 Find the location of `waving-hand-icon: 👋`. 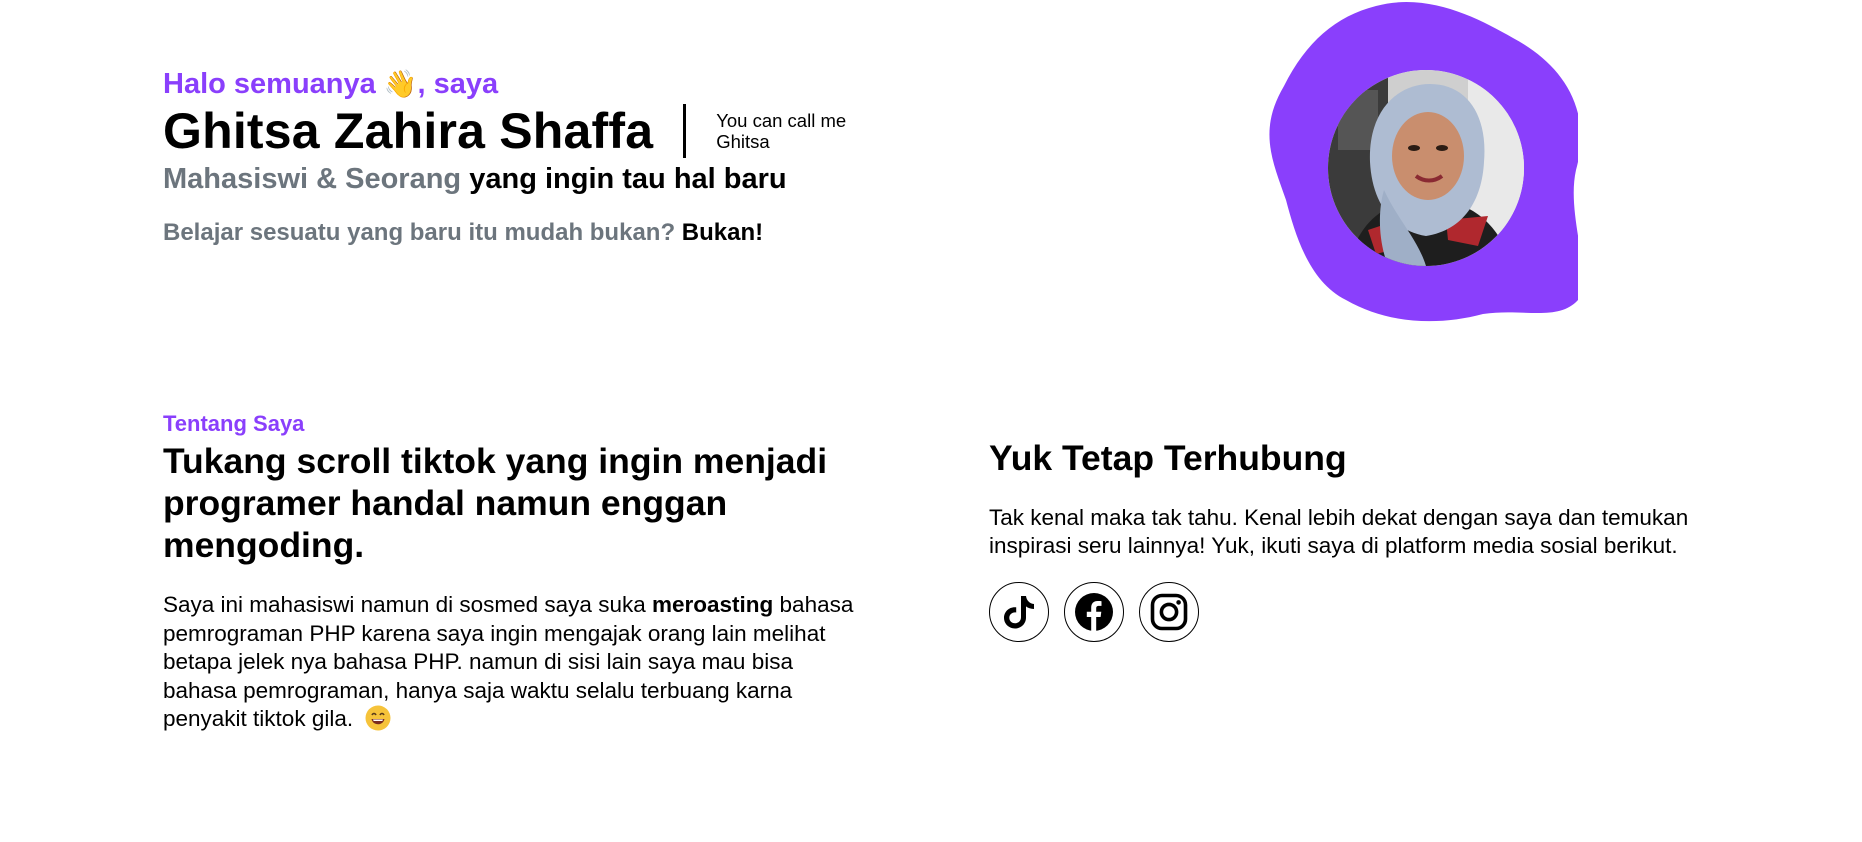

waving-hand-icon: 👋 is located at coordinates (400, 84).